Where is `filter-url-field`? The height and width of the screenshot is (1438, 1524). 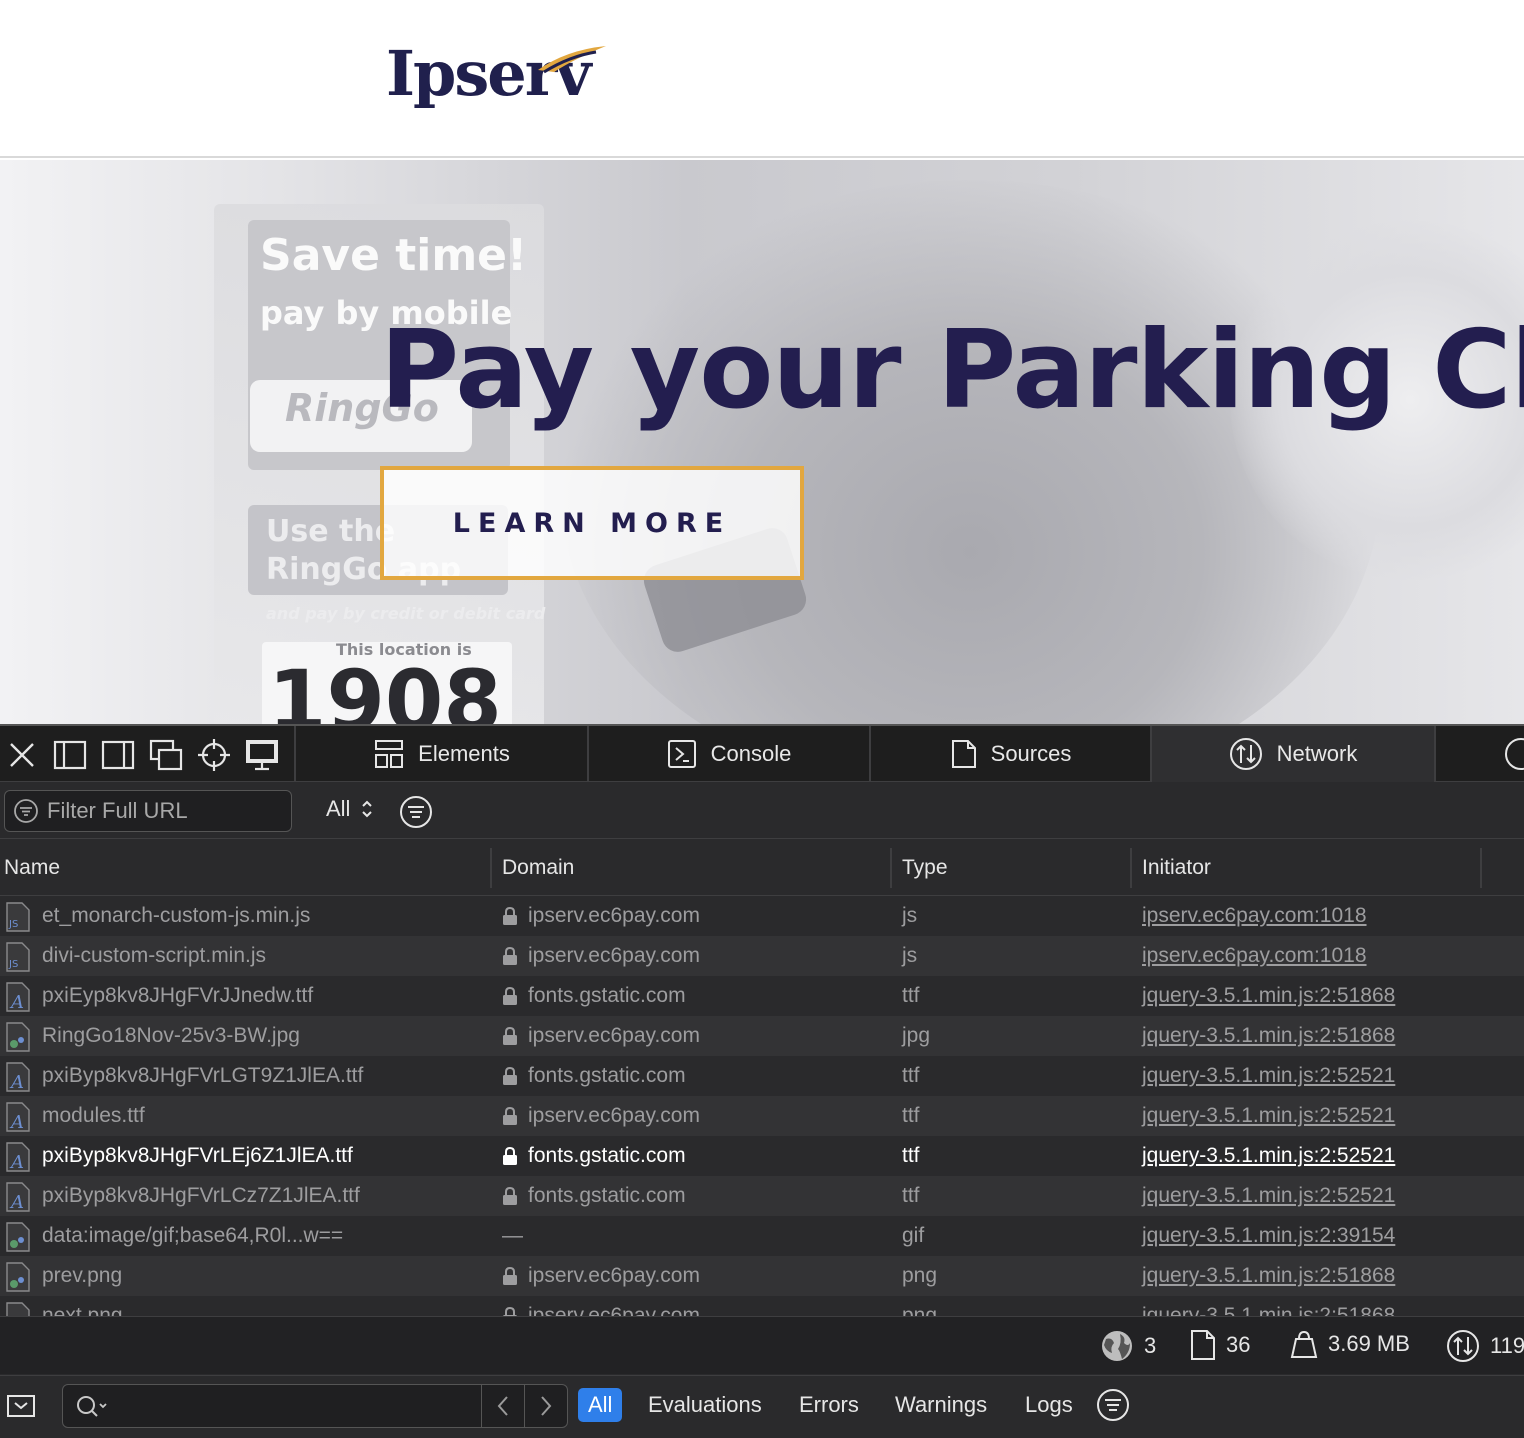 filter-url-field is located at coordinates (148, 811).